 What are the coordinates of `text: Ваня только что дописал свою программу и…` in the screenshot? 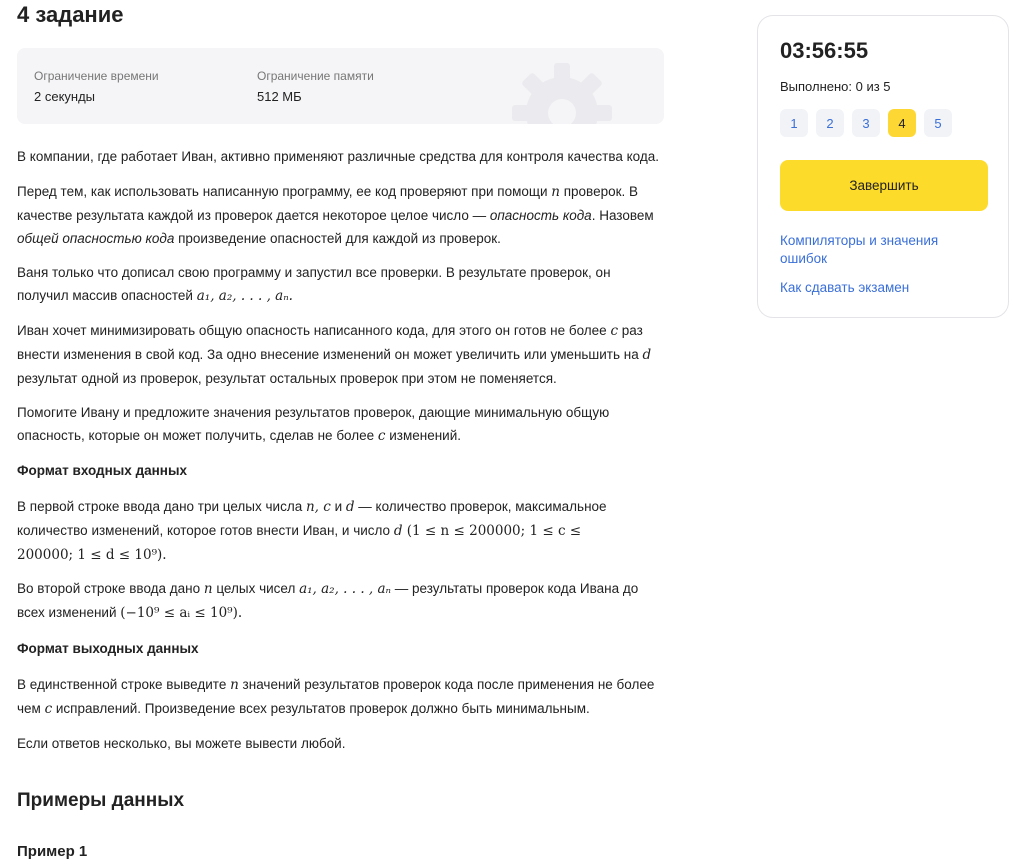 It's located at (314, 284).